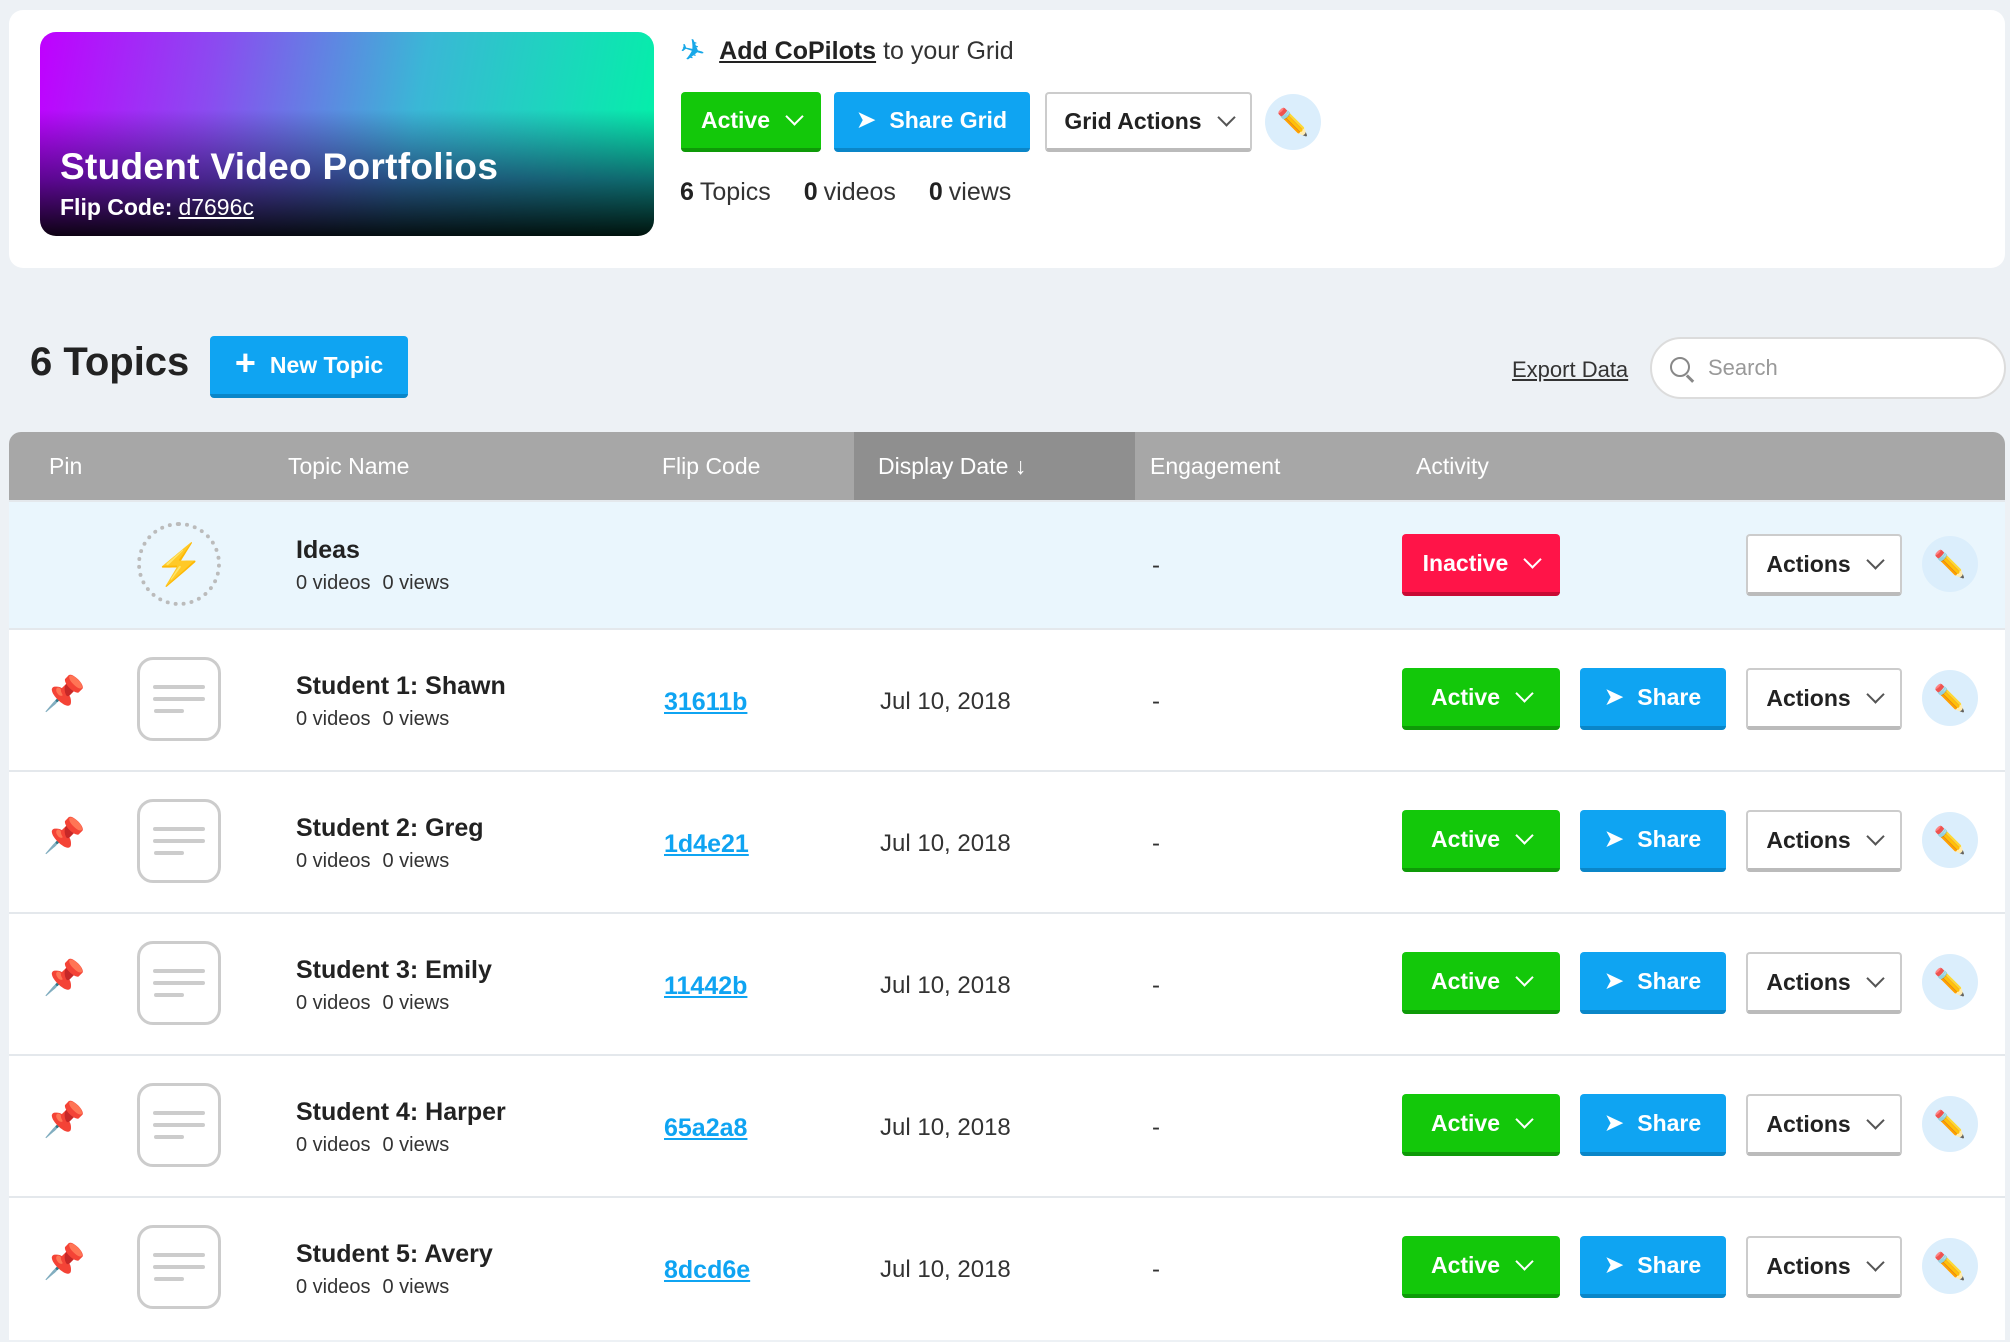 Image resolution: width=2010 pixels, height=1342 pixels. What do you see at coordinates (935, 192) in the screenshot?
I see `views-count: 0` at bounding box center [935, 192].